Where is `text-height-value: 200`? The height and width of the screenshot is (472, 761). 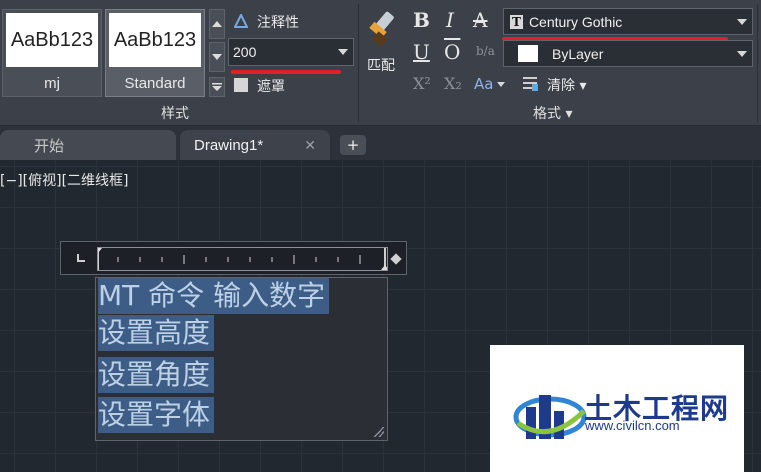
text-height-value: 200 is located at coordinates (245, 52).